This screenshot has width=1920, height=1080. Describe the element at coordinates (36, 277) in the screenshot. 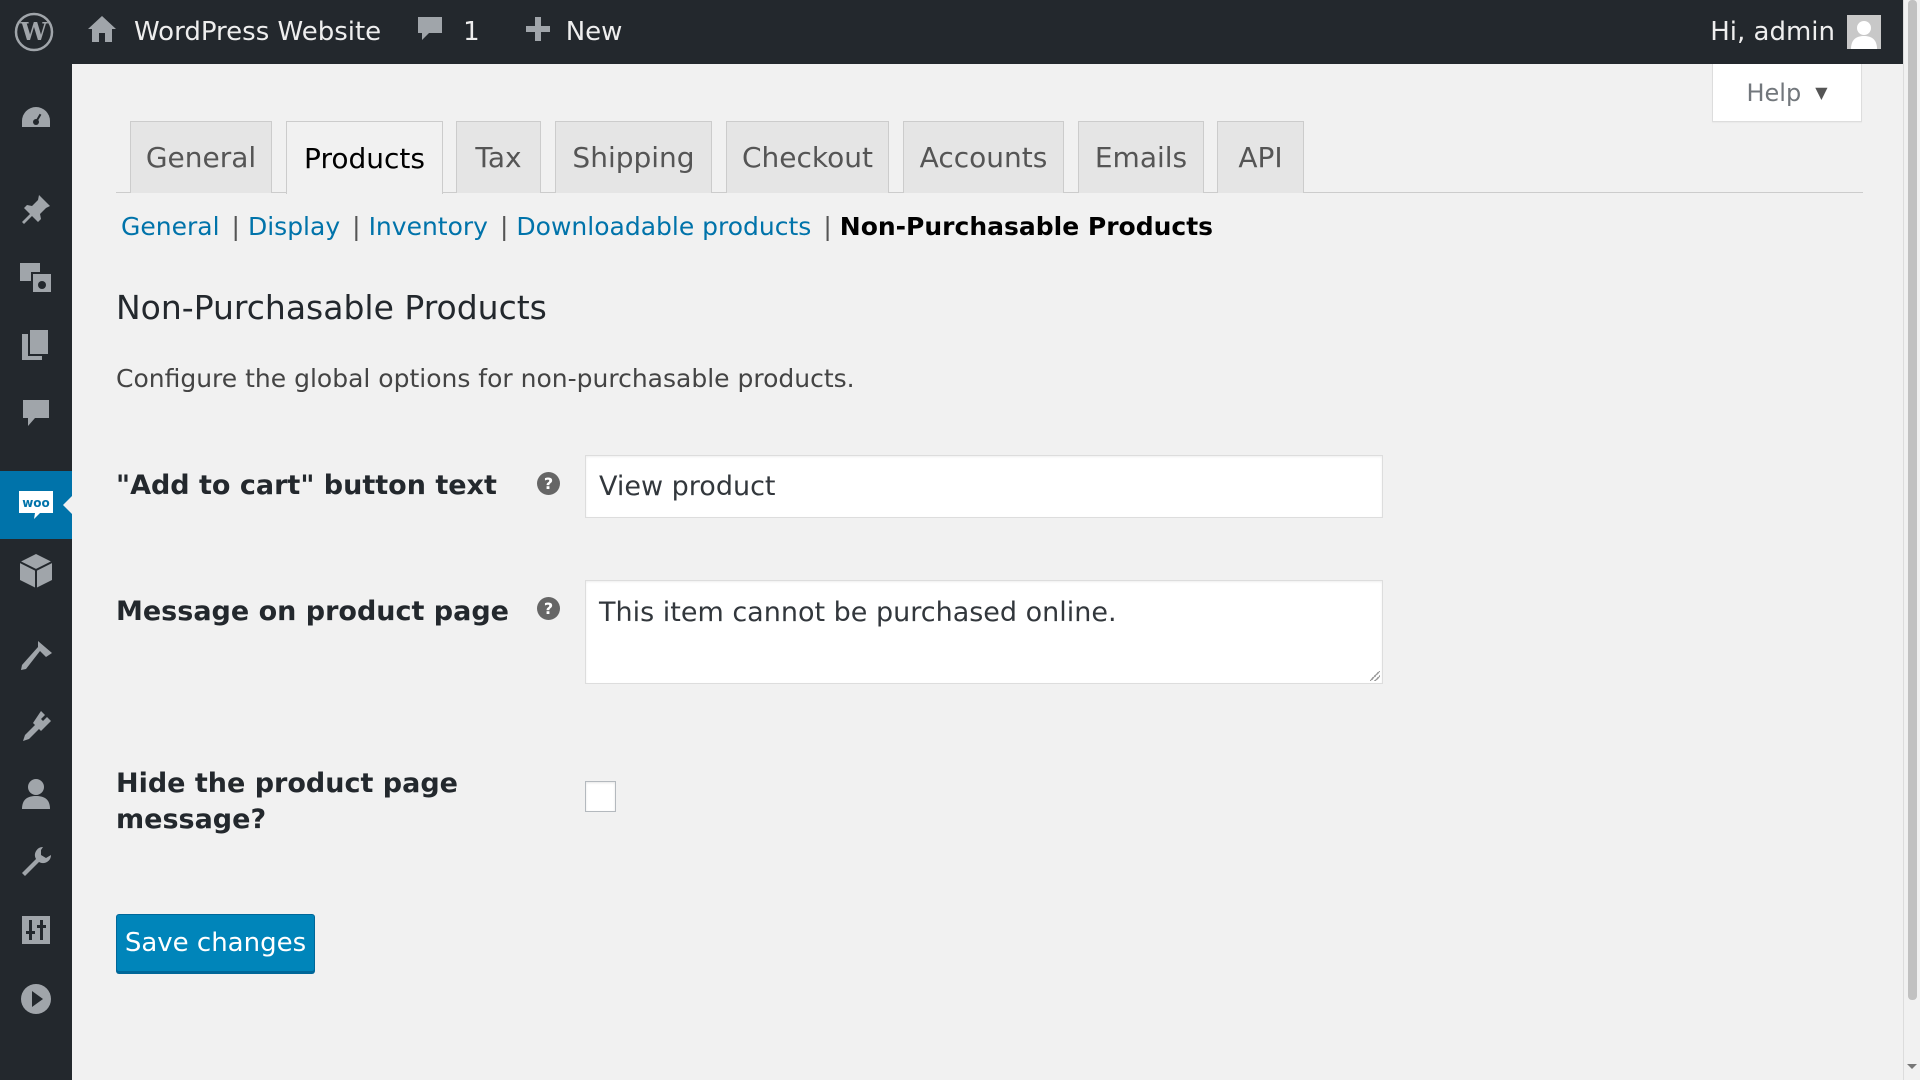

I see `media-icon` at that location.